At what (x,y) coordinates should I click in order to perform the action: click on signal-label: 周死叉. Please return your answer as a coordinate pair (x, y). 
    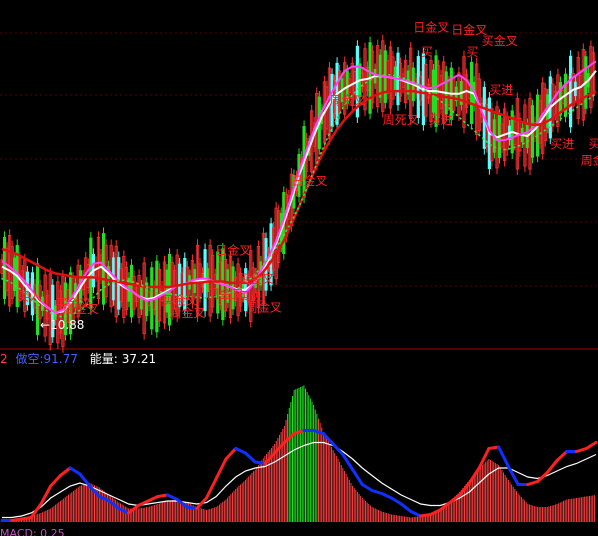
    Looking at the image, I should click on (401, 120).